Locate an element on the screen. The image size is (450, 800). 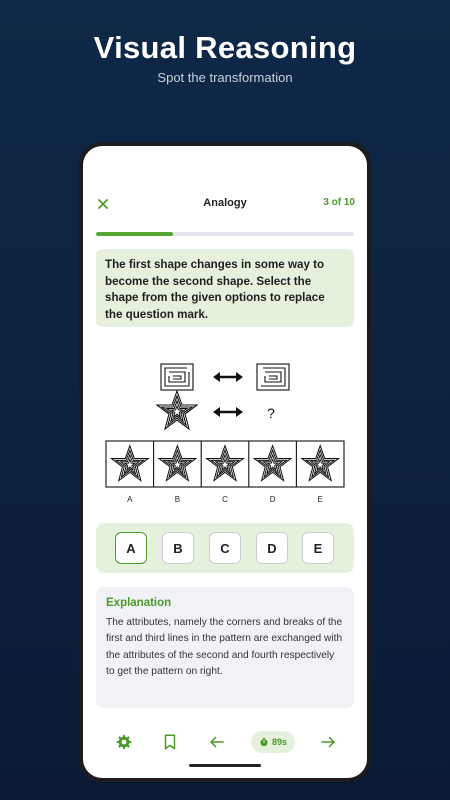
top-bar: Analogy 3 of 10 is located at coordinates (225, 204).